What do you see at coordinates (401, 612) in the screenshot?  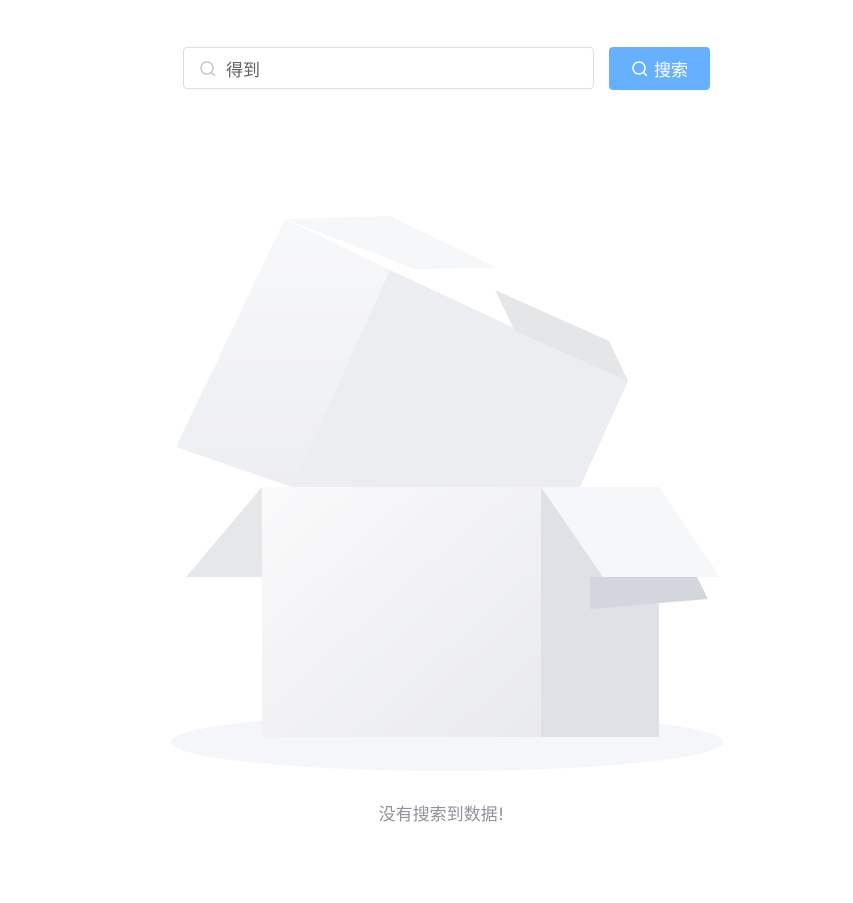 I see `box-front` at bounding box center [401, 612].